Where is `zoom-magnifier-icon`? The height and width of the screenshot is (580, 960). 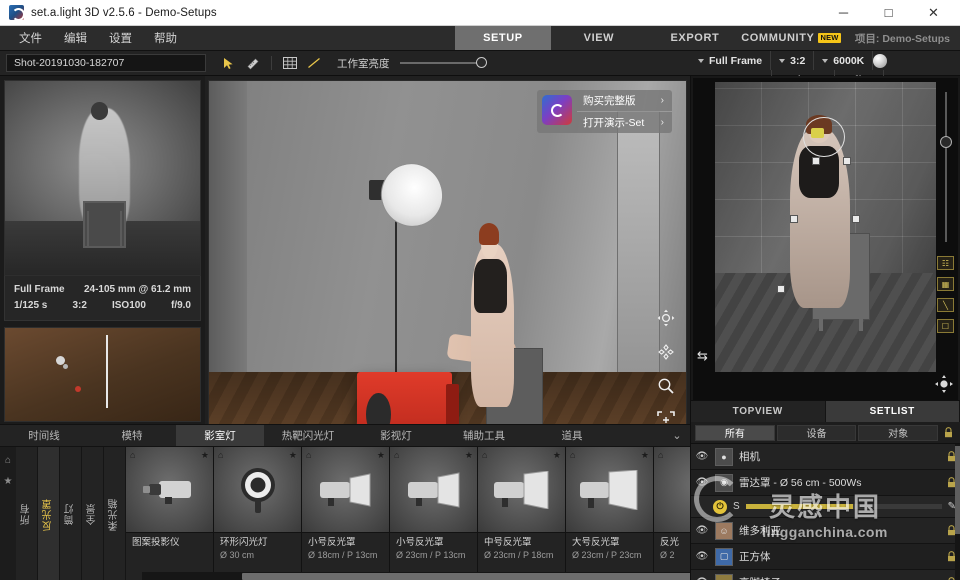 zoom-magnifier-icon is located at coordinates (666, 386).